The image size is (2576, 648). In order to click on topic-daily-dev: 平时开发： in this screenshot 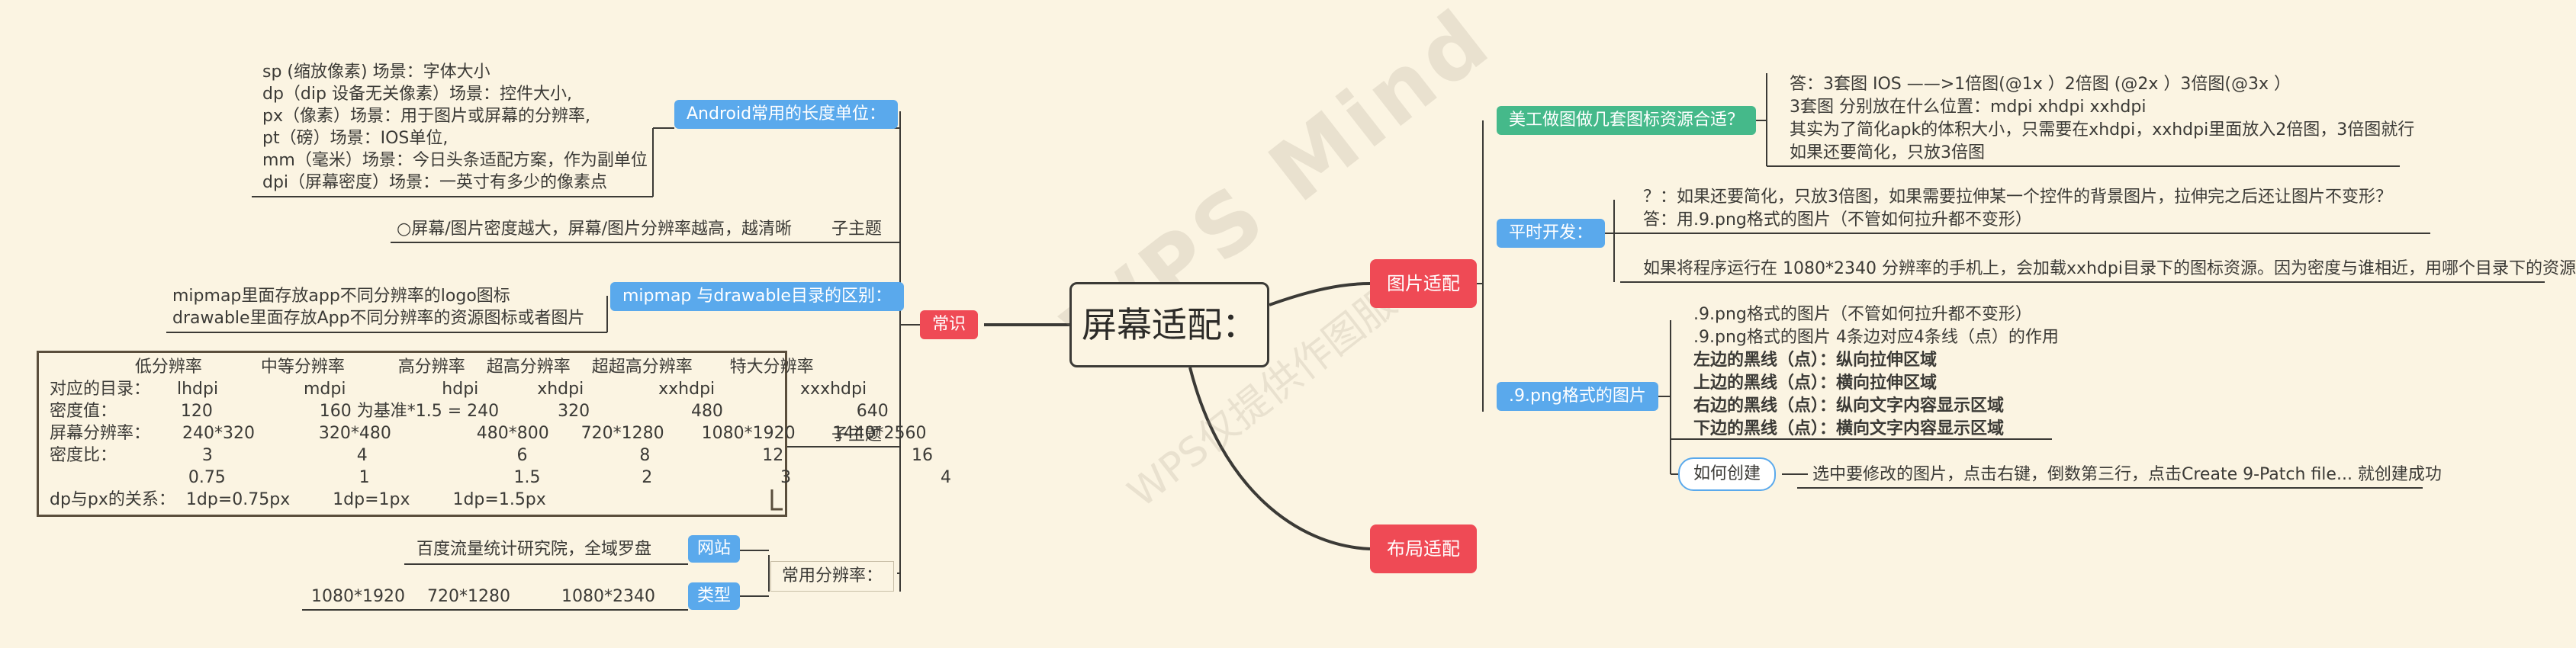, I will do `click(1552, 233)`.